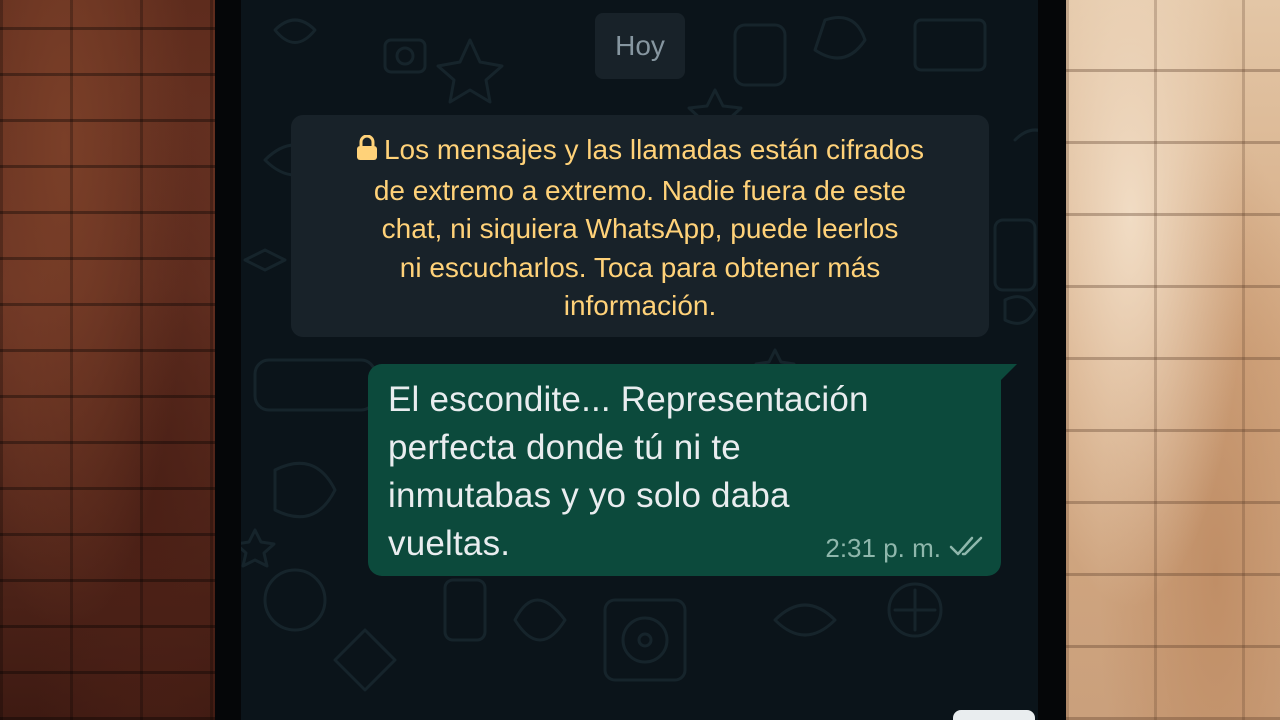  I want to click on date-separator: Hoy, so click(640, 46).